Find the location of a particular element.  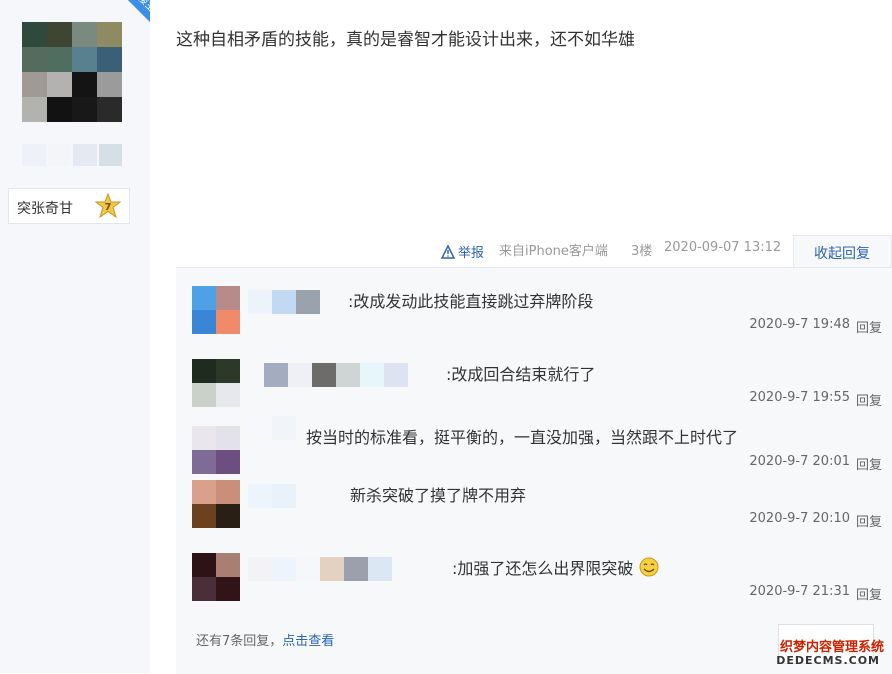

reply-time: 2020-9-7 20:10 is located at coordinates (799, 518).